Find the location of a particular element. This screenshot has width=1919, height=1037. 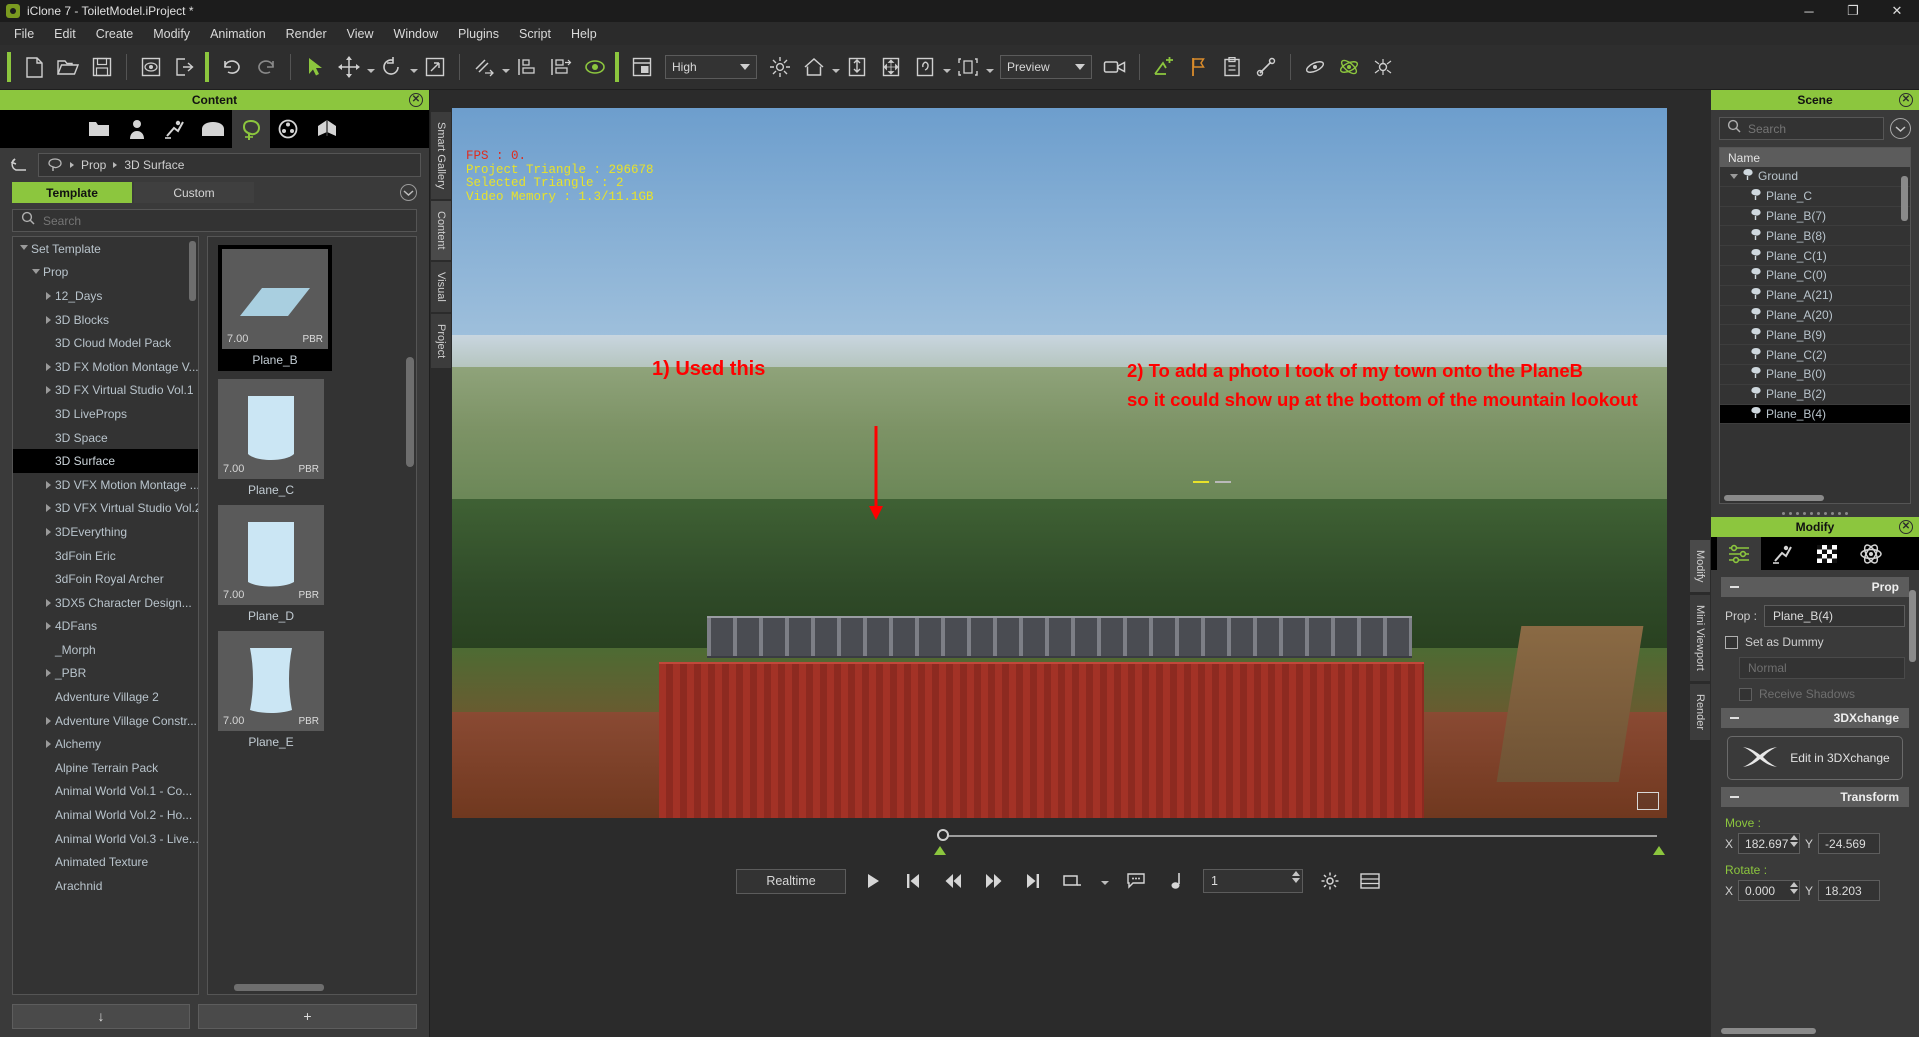

panel-resize-grip is located at coordinates (1815, 513).